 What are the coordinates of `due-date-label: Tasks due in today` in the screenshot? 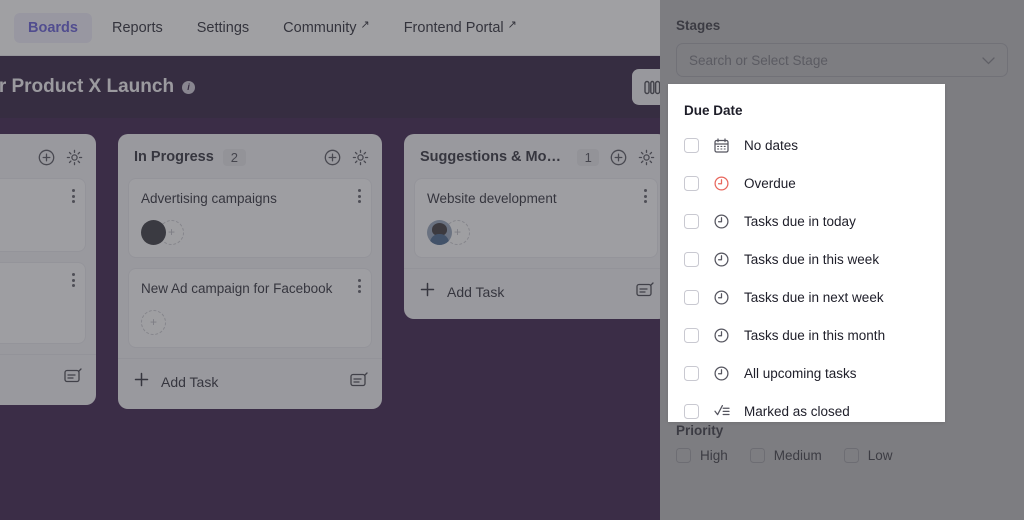 It's located at (800, 221).